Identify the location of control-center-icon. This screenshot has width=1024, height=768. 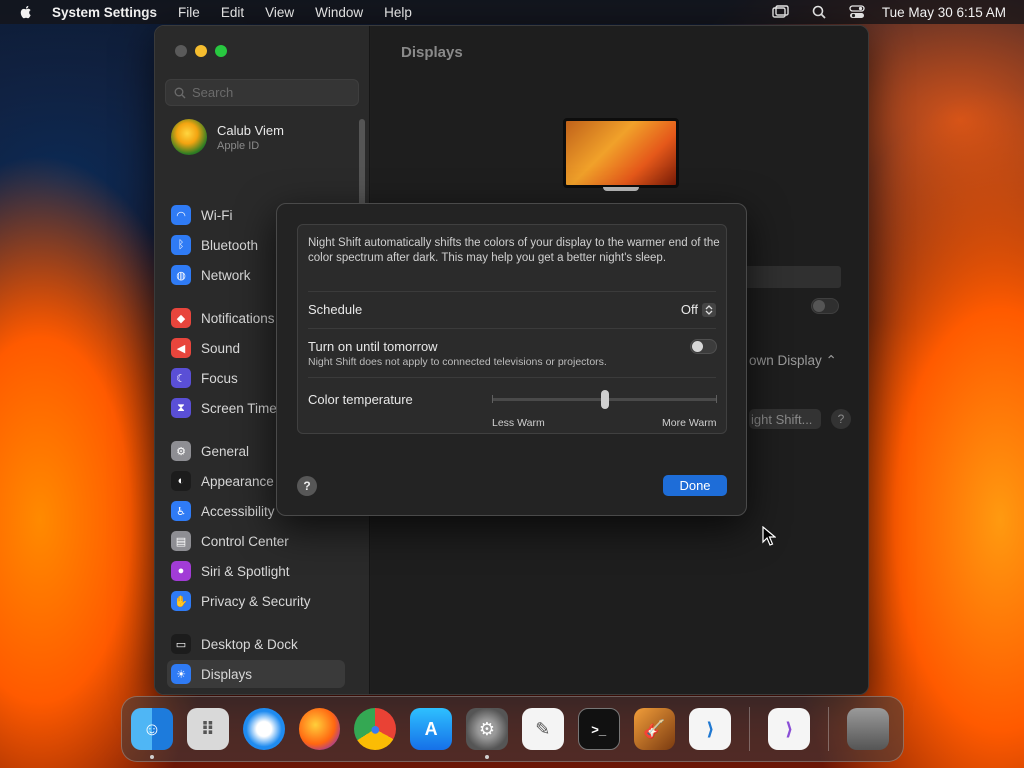
(857, 12).